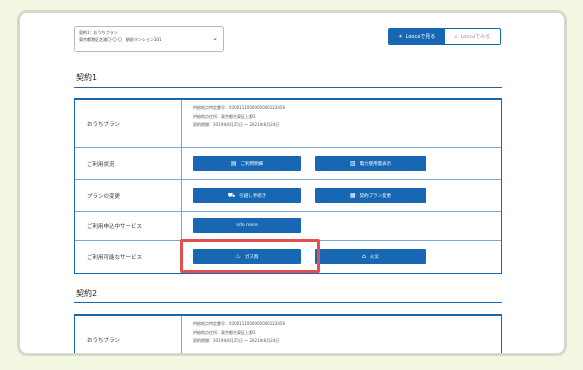  What do you see at coordinates (370, 256) in the screenshot?
I see `fire-insurance-button: ⌂ 火災` at bounding box center [370, 256].